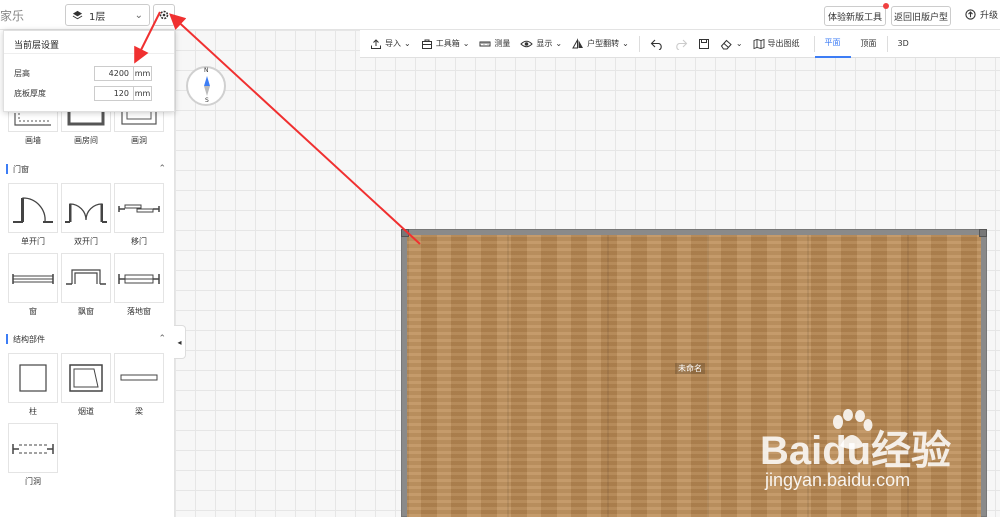  I want to click on undo-icon, so click(656, 44).